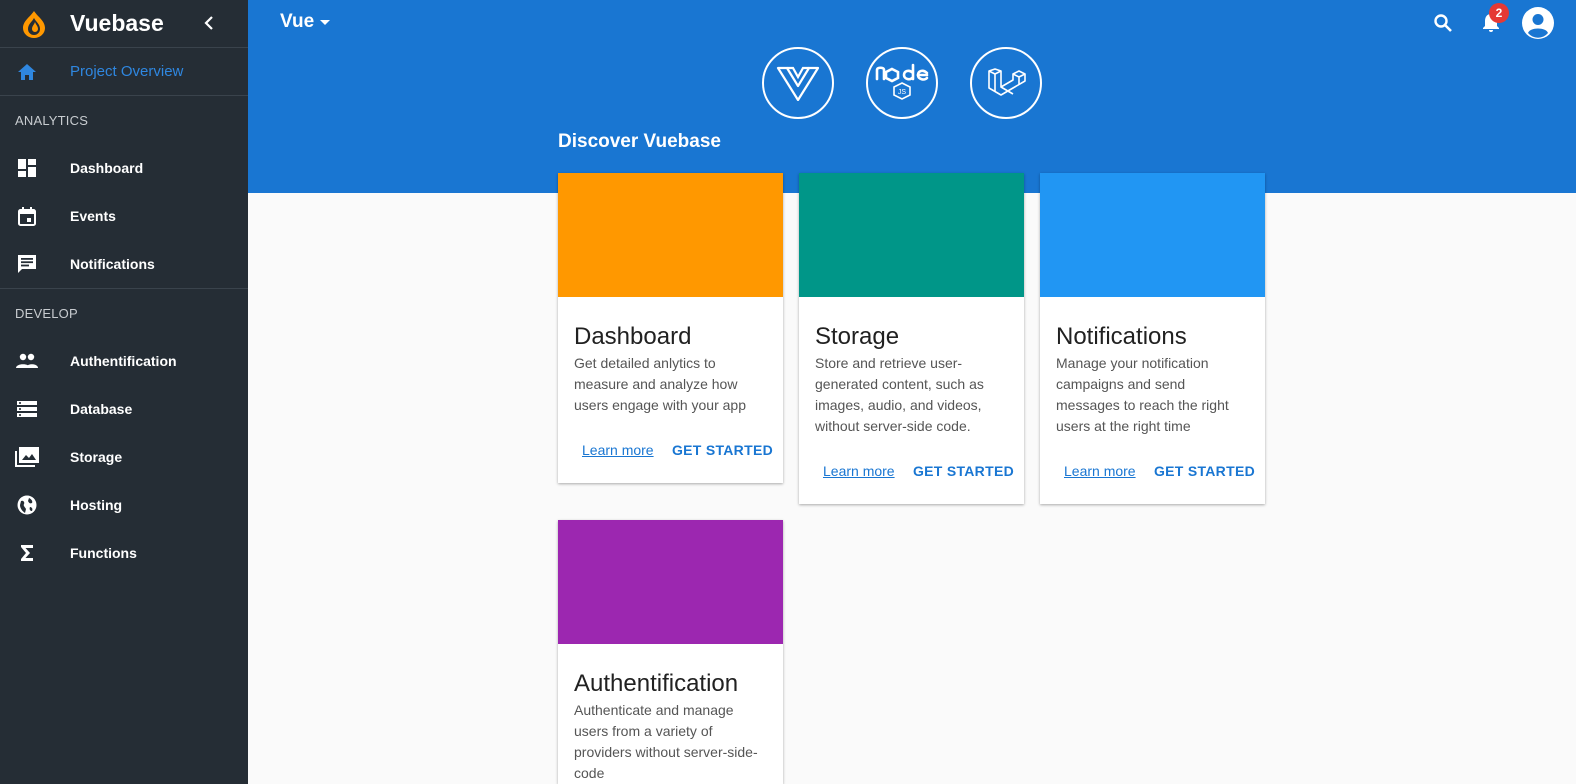 This screenshot has width=1576, height=784. What do you see at coordinates (96, 457) in the screenshot?
I see `sidebar-item-label: Storage` at bounding box center [96, 457].